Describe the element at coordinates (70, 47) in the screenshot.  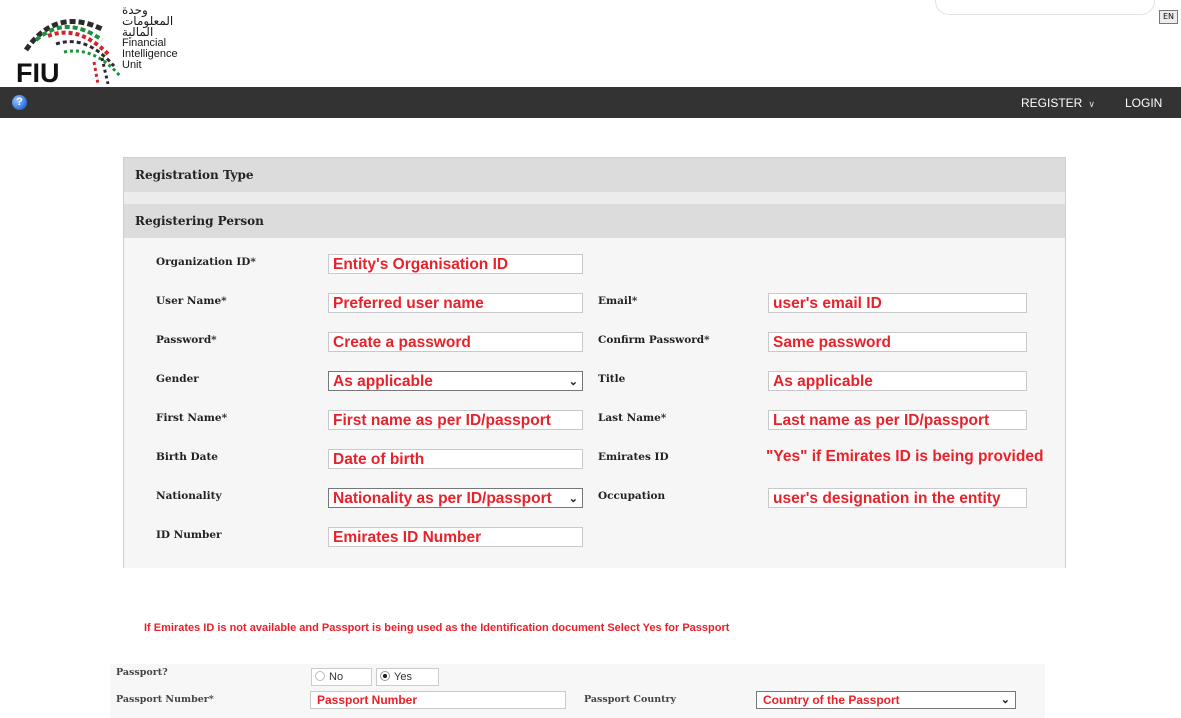
I see `fiu-logo-icon: FIU` at that location.